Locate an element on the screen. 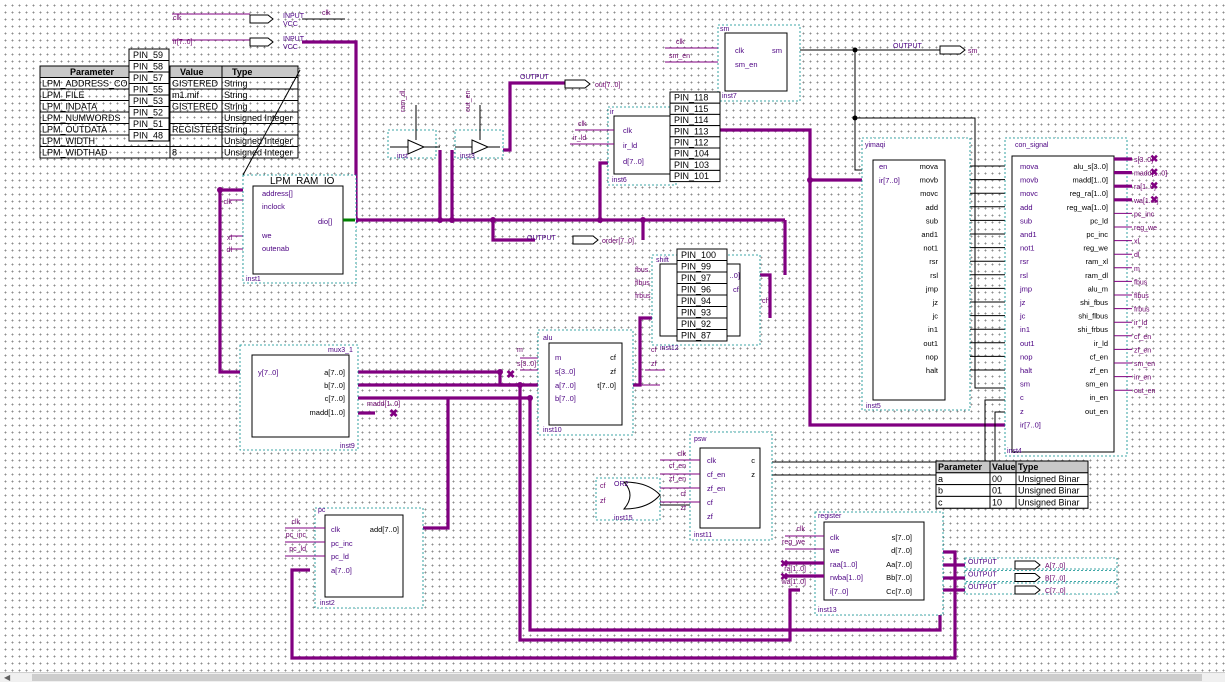 This screenshot has width=1225, height=682. con-sig-reg_we: reg_we is located at coordinates (1145, 228).